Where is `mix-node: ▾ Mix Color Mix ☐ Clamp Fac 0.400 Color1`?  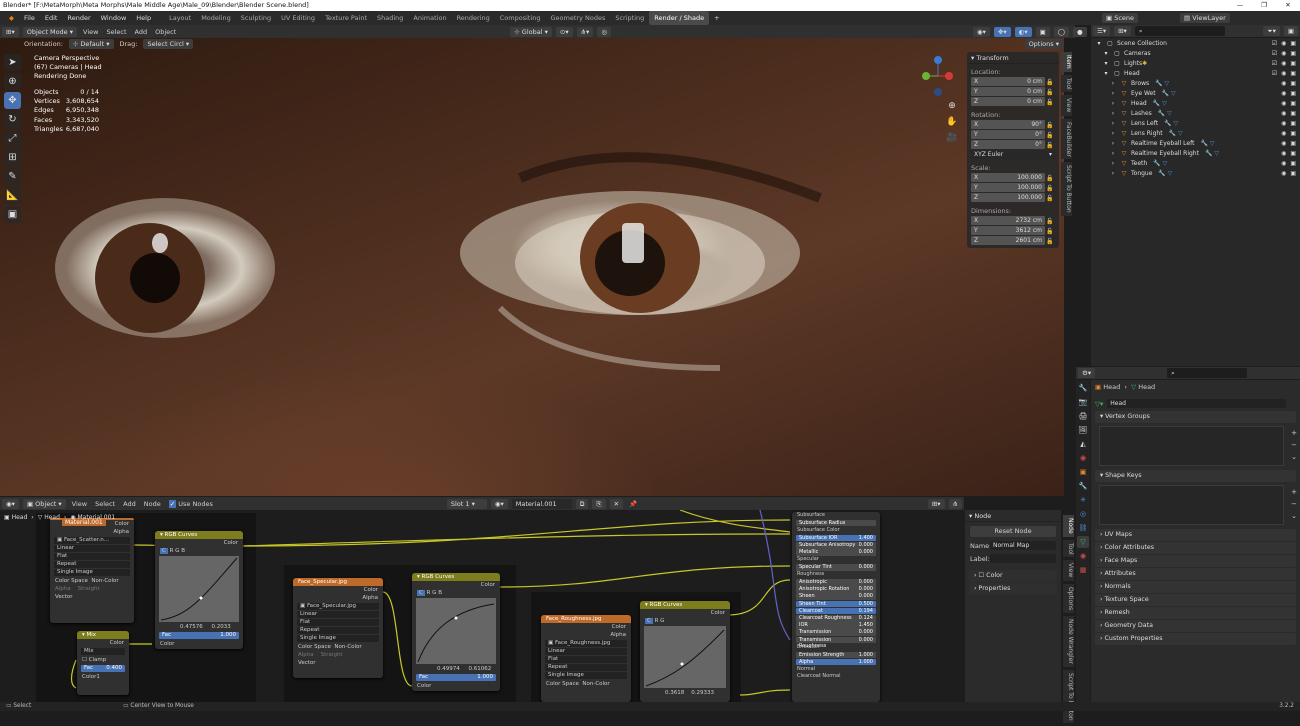 mix-node: ▾ Mix Color Mix ☐ Clamp Fac 0.400 Color1 is located at coordinates (103, 663).